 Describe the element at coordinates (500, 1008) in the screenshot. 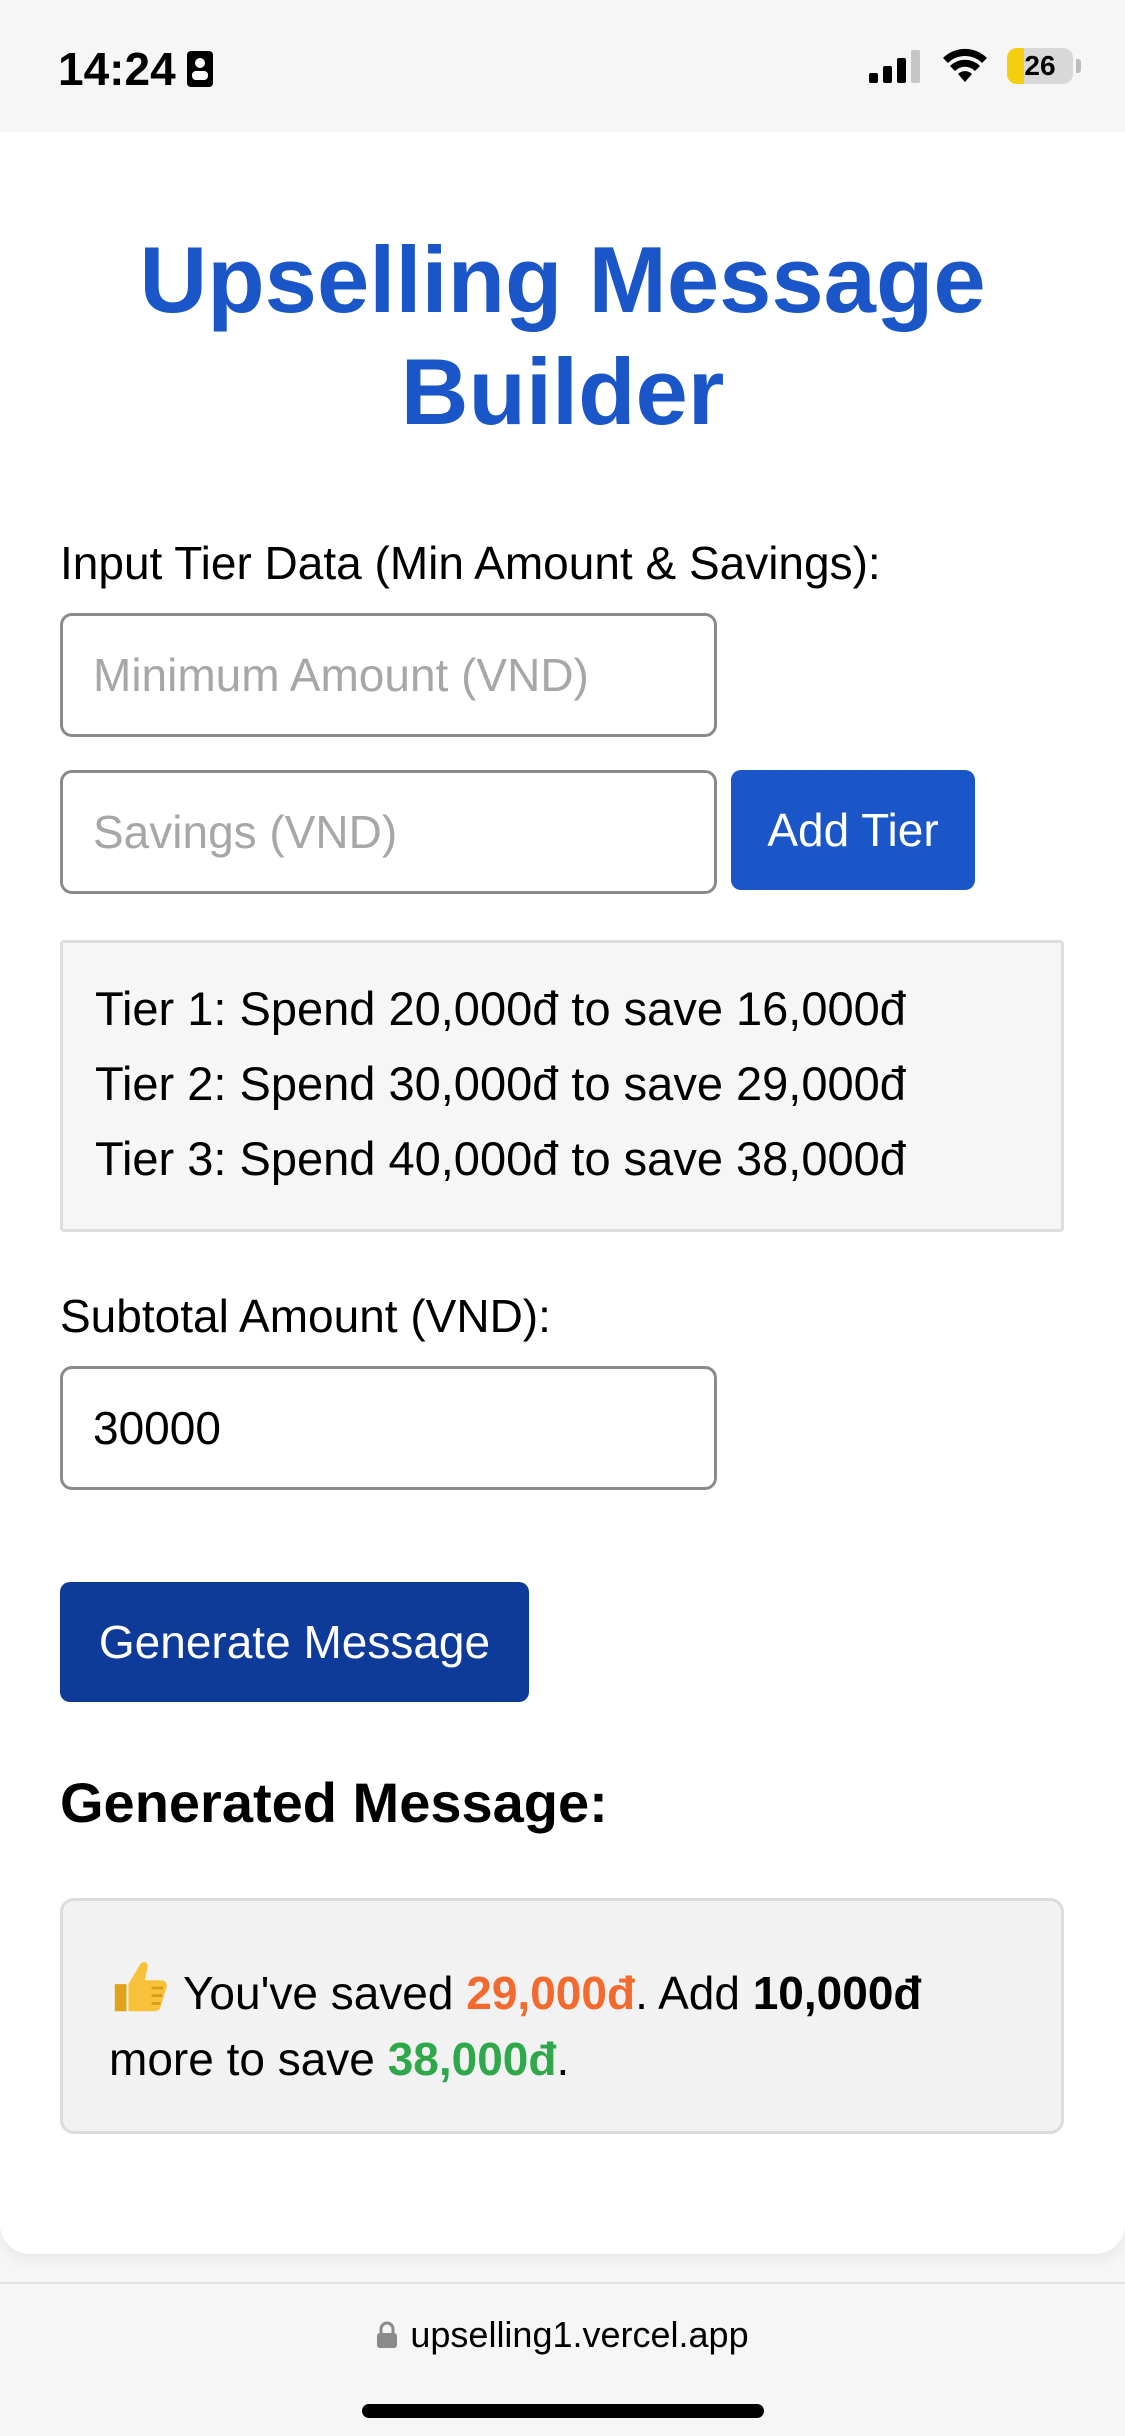

I see `list-item: Tier 1: Spend 20,000đ to save 16,000đ` at that location.